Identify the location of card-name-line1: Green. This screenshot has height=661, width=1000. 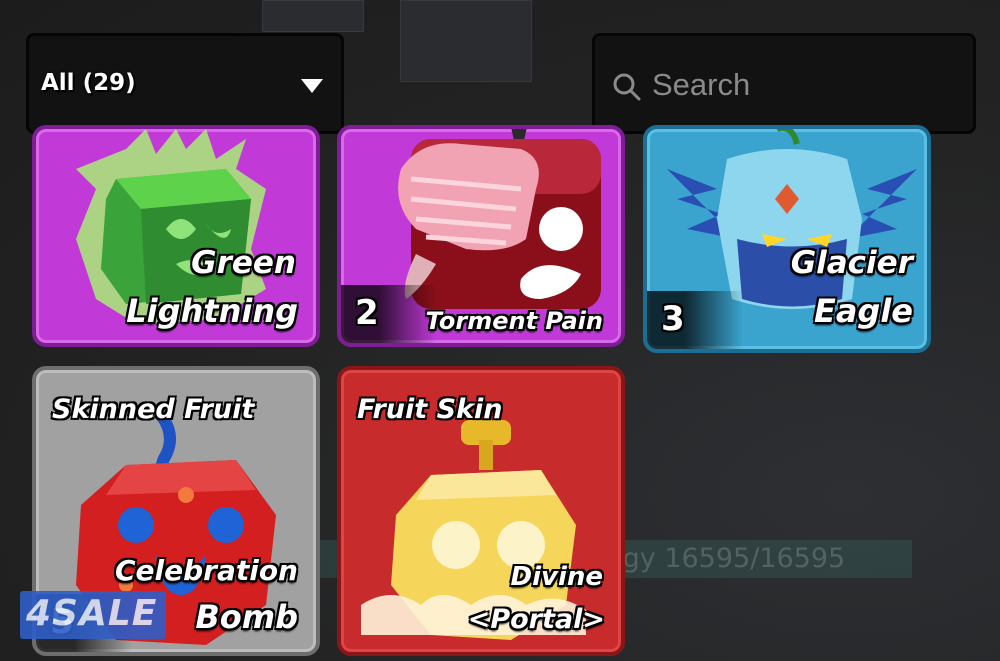
(243, 263).